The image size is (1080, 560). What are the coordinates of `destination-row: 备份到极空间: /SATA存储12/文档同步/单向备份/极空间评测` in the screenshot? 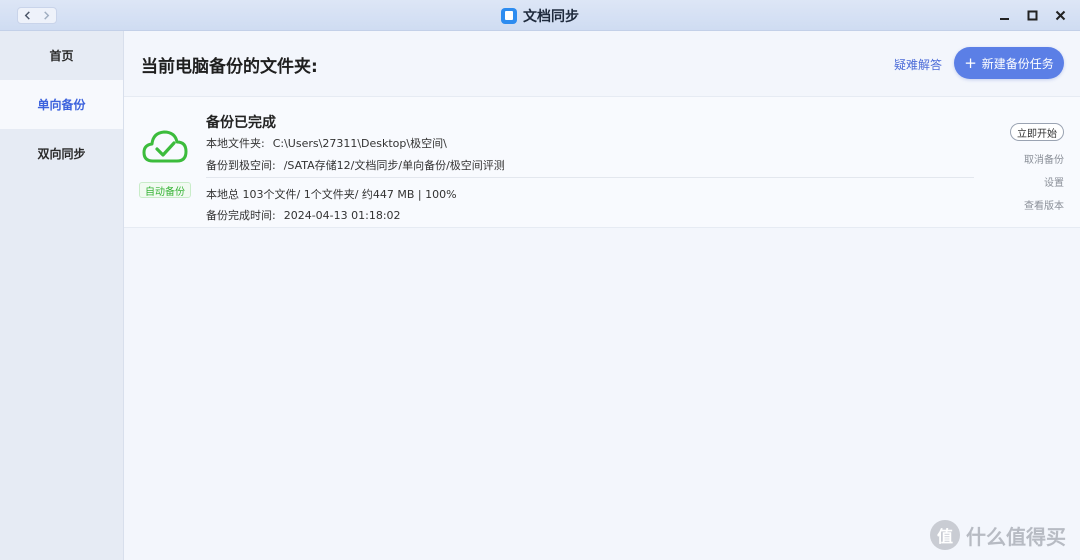 It's located at (355, 165).